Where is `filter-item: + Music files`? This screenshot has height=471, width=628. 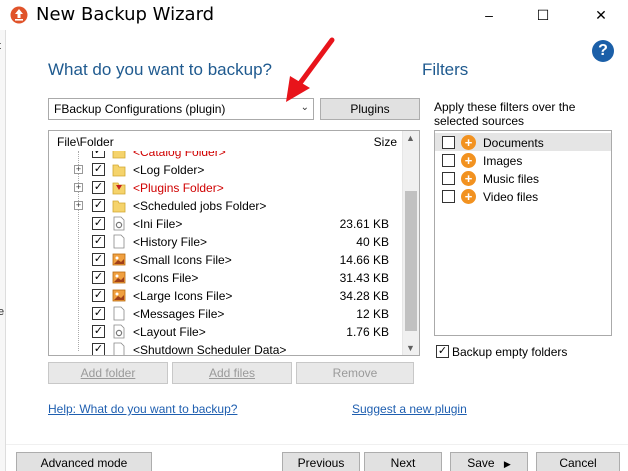
filter-item: + Music files is located at coordinates (523, 178).